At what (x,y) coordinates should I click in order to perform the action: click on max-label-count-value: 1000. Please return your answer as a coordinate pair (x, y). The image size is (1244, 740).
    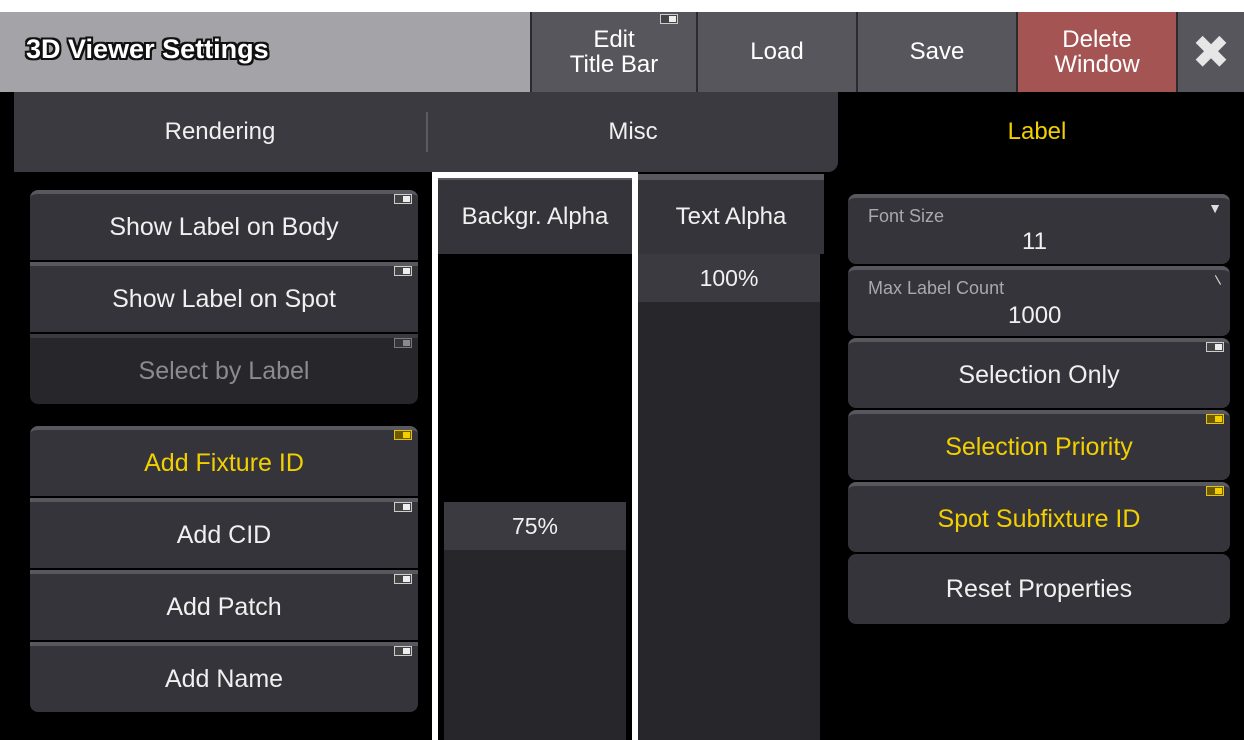
    Looking at the image, I should click on (1035, 315).